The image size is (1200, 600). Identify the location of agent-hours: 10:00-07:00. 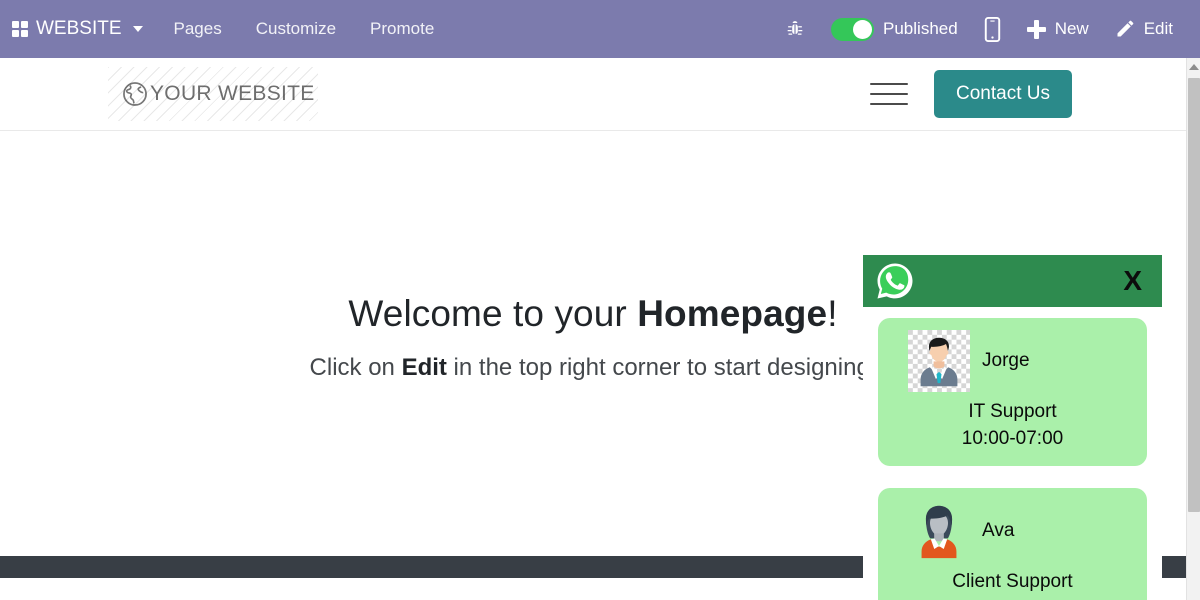
(1012, 438).